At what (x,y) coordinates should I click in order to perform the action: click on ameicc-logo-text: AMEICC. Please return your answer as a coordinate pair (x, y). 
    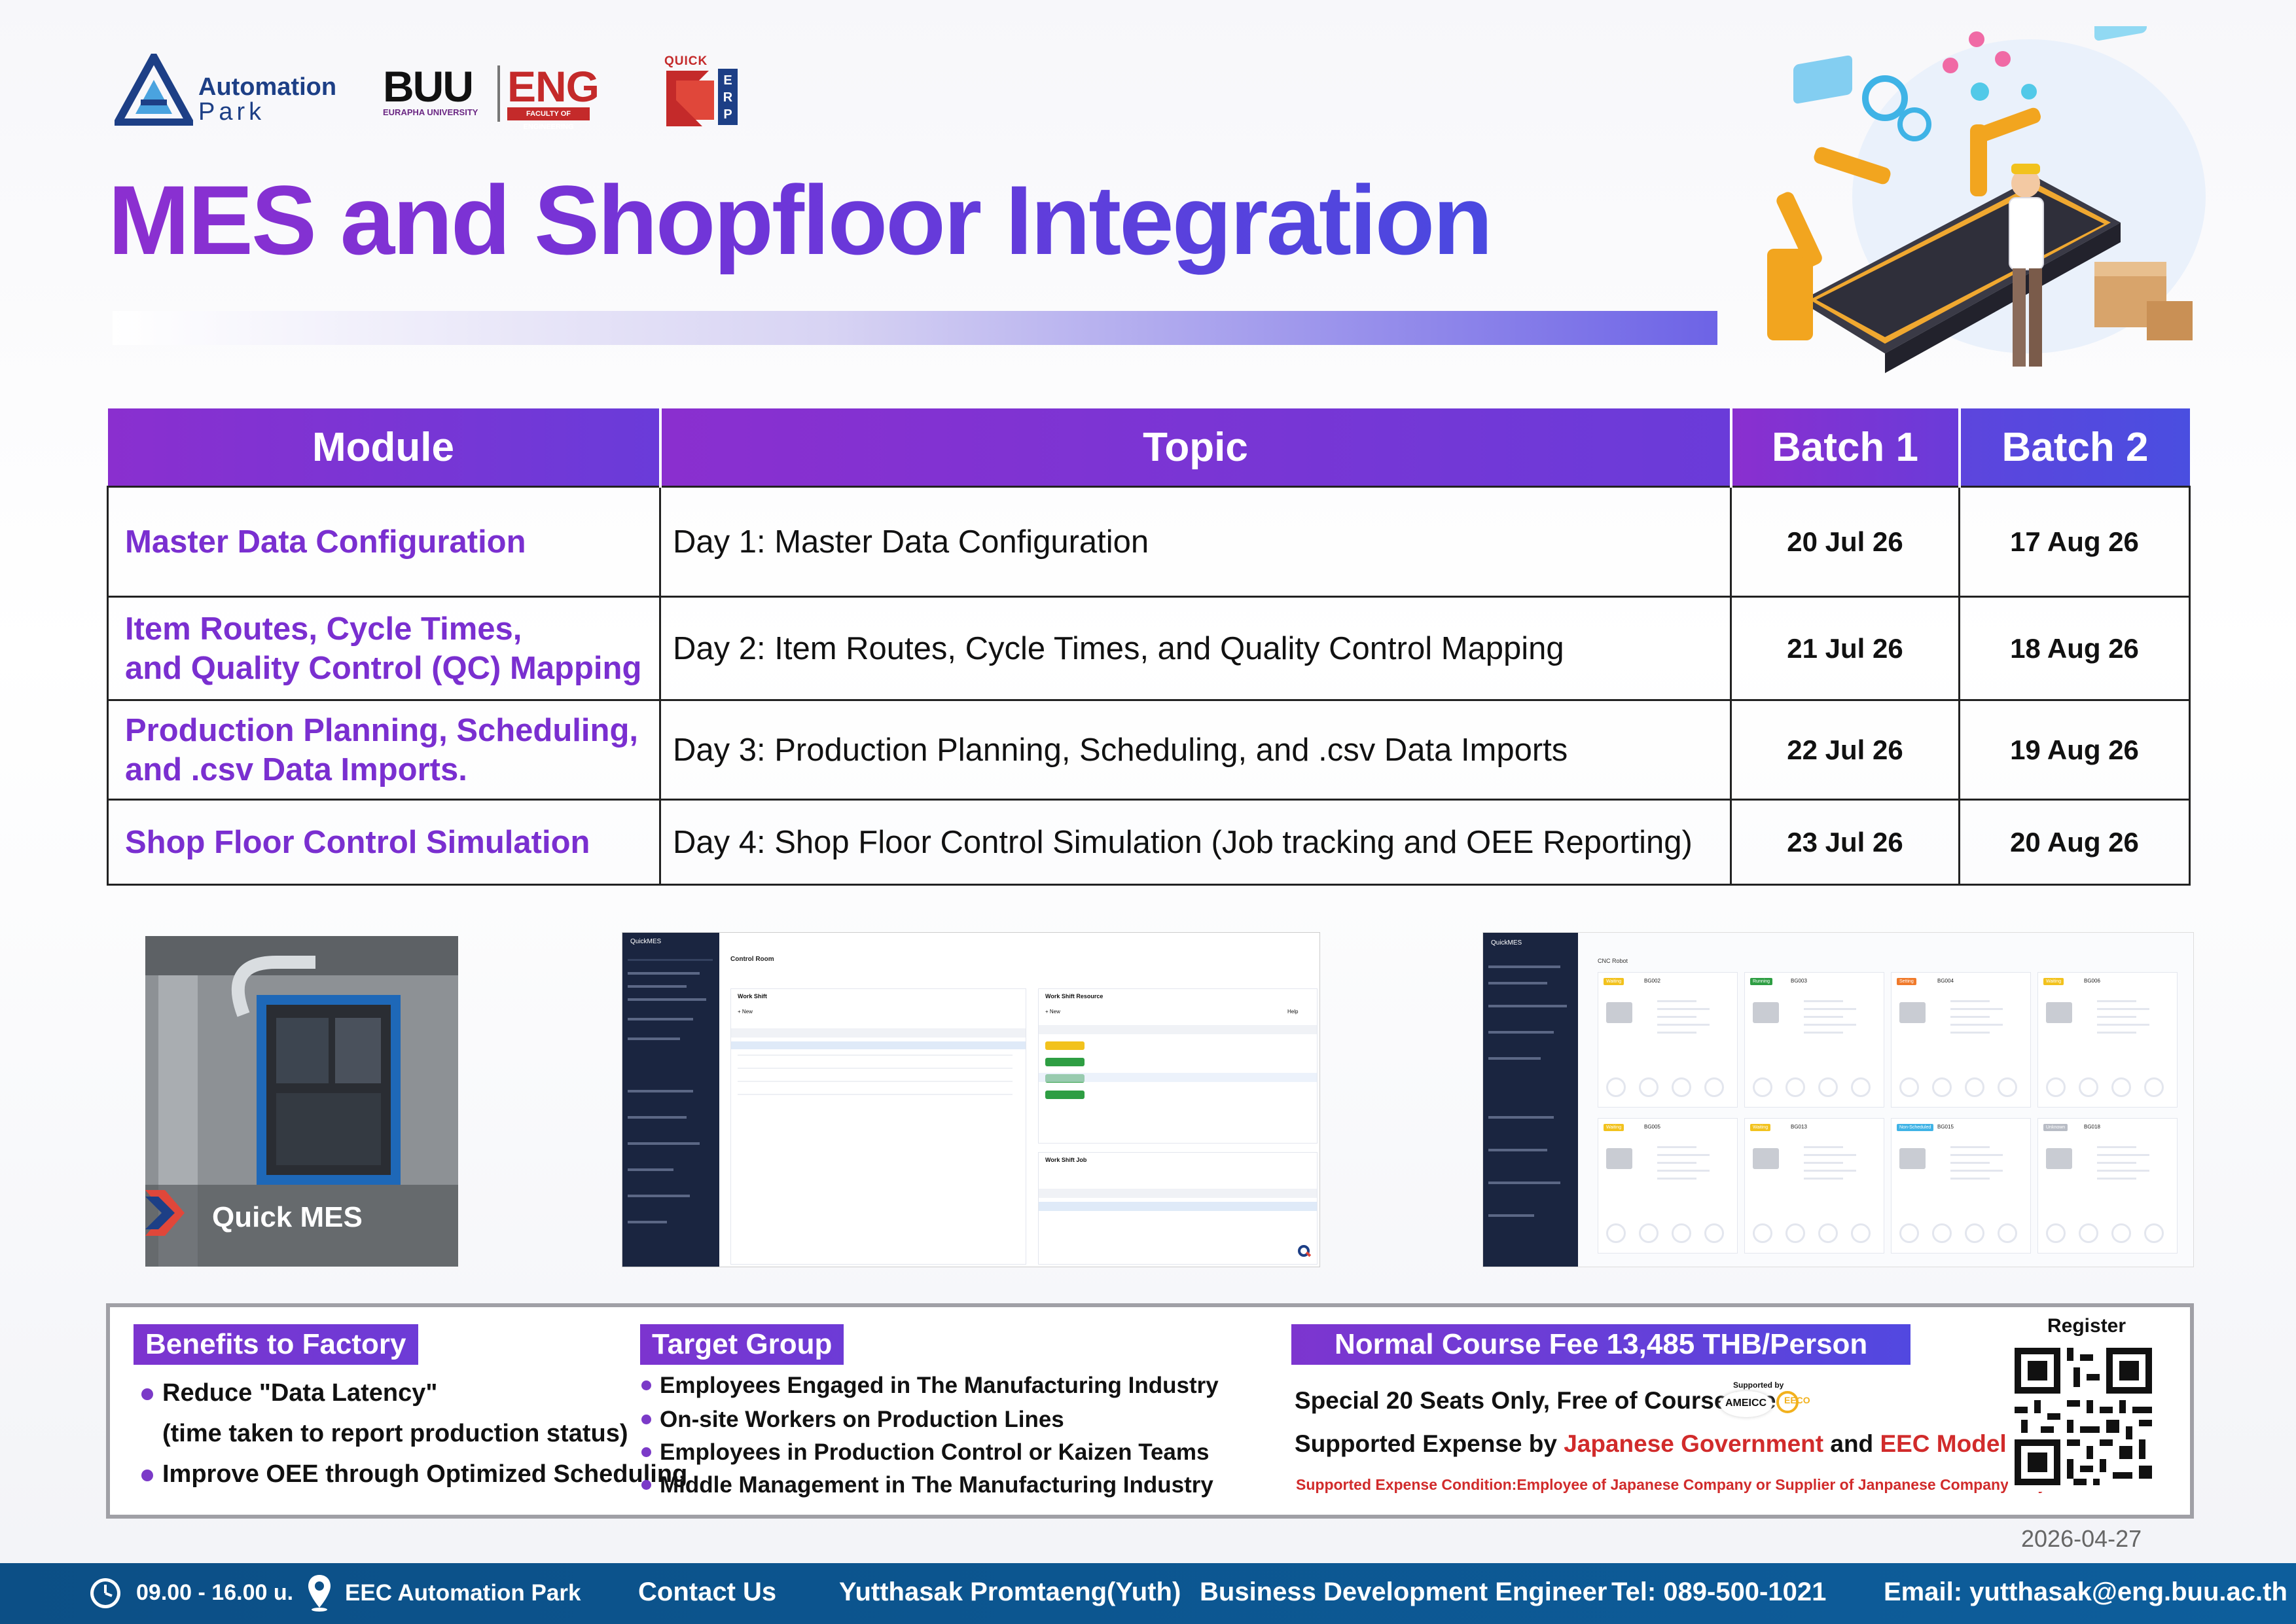
    Looking at the image, I should click on (1746, 1403).